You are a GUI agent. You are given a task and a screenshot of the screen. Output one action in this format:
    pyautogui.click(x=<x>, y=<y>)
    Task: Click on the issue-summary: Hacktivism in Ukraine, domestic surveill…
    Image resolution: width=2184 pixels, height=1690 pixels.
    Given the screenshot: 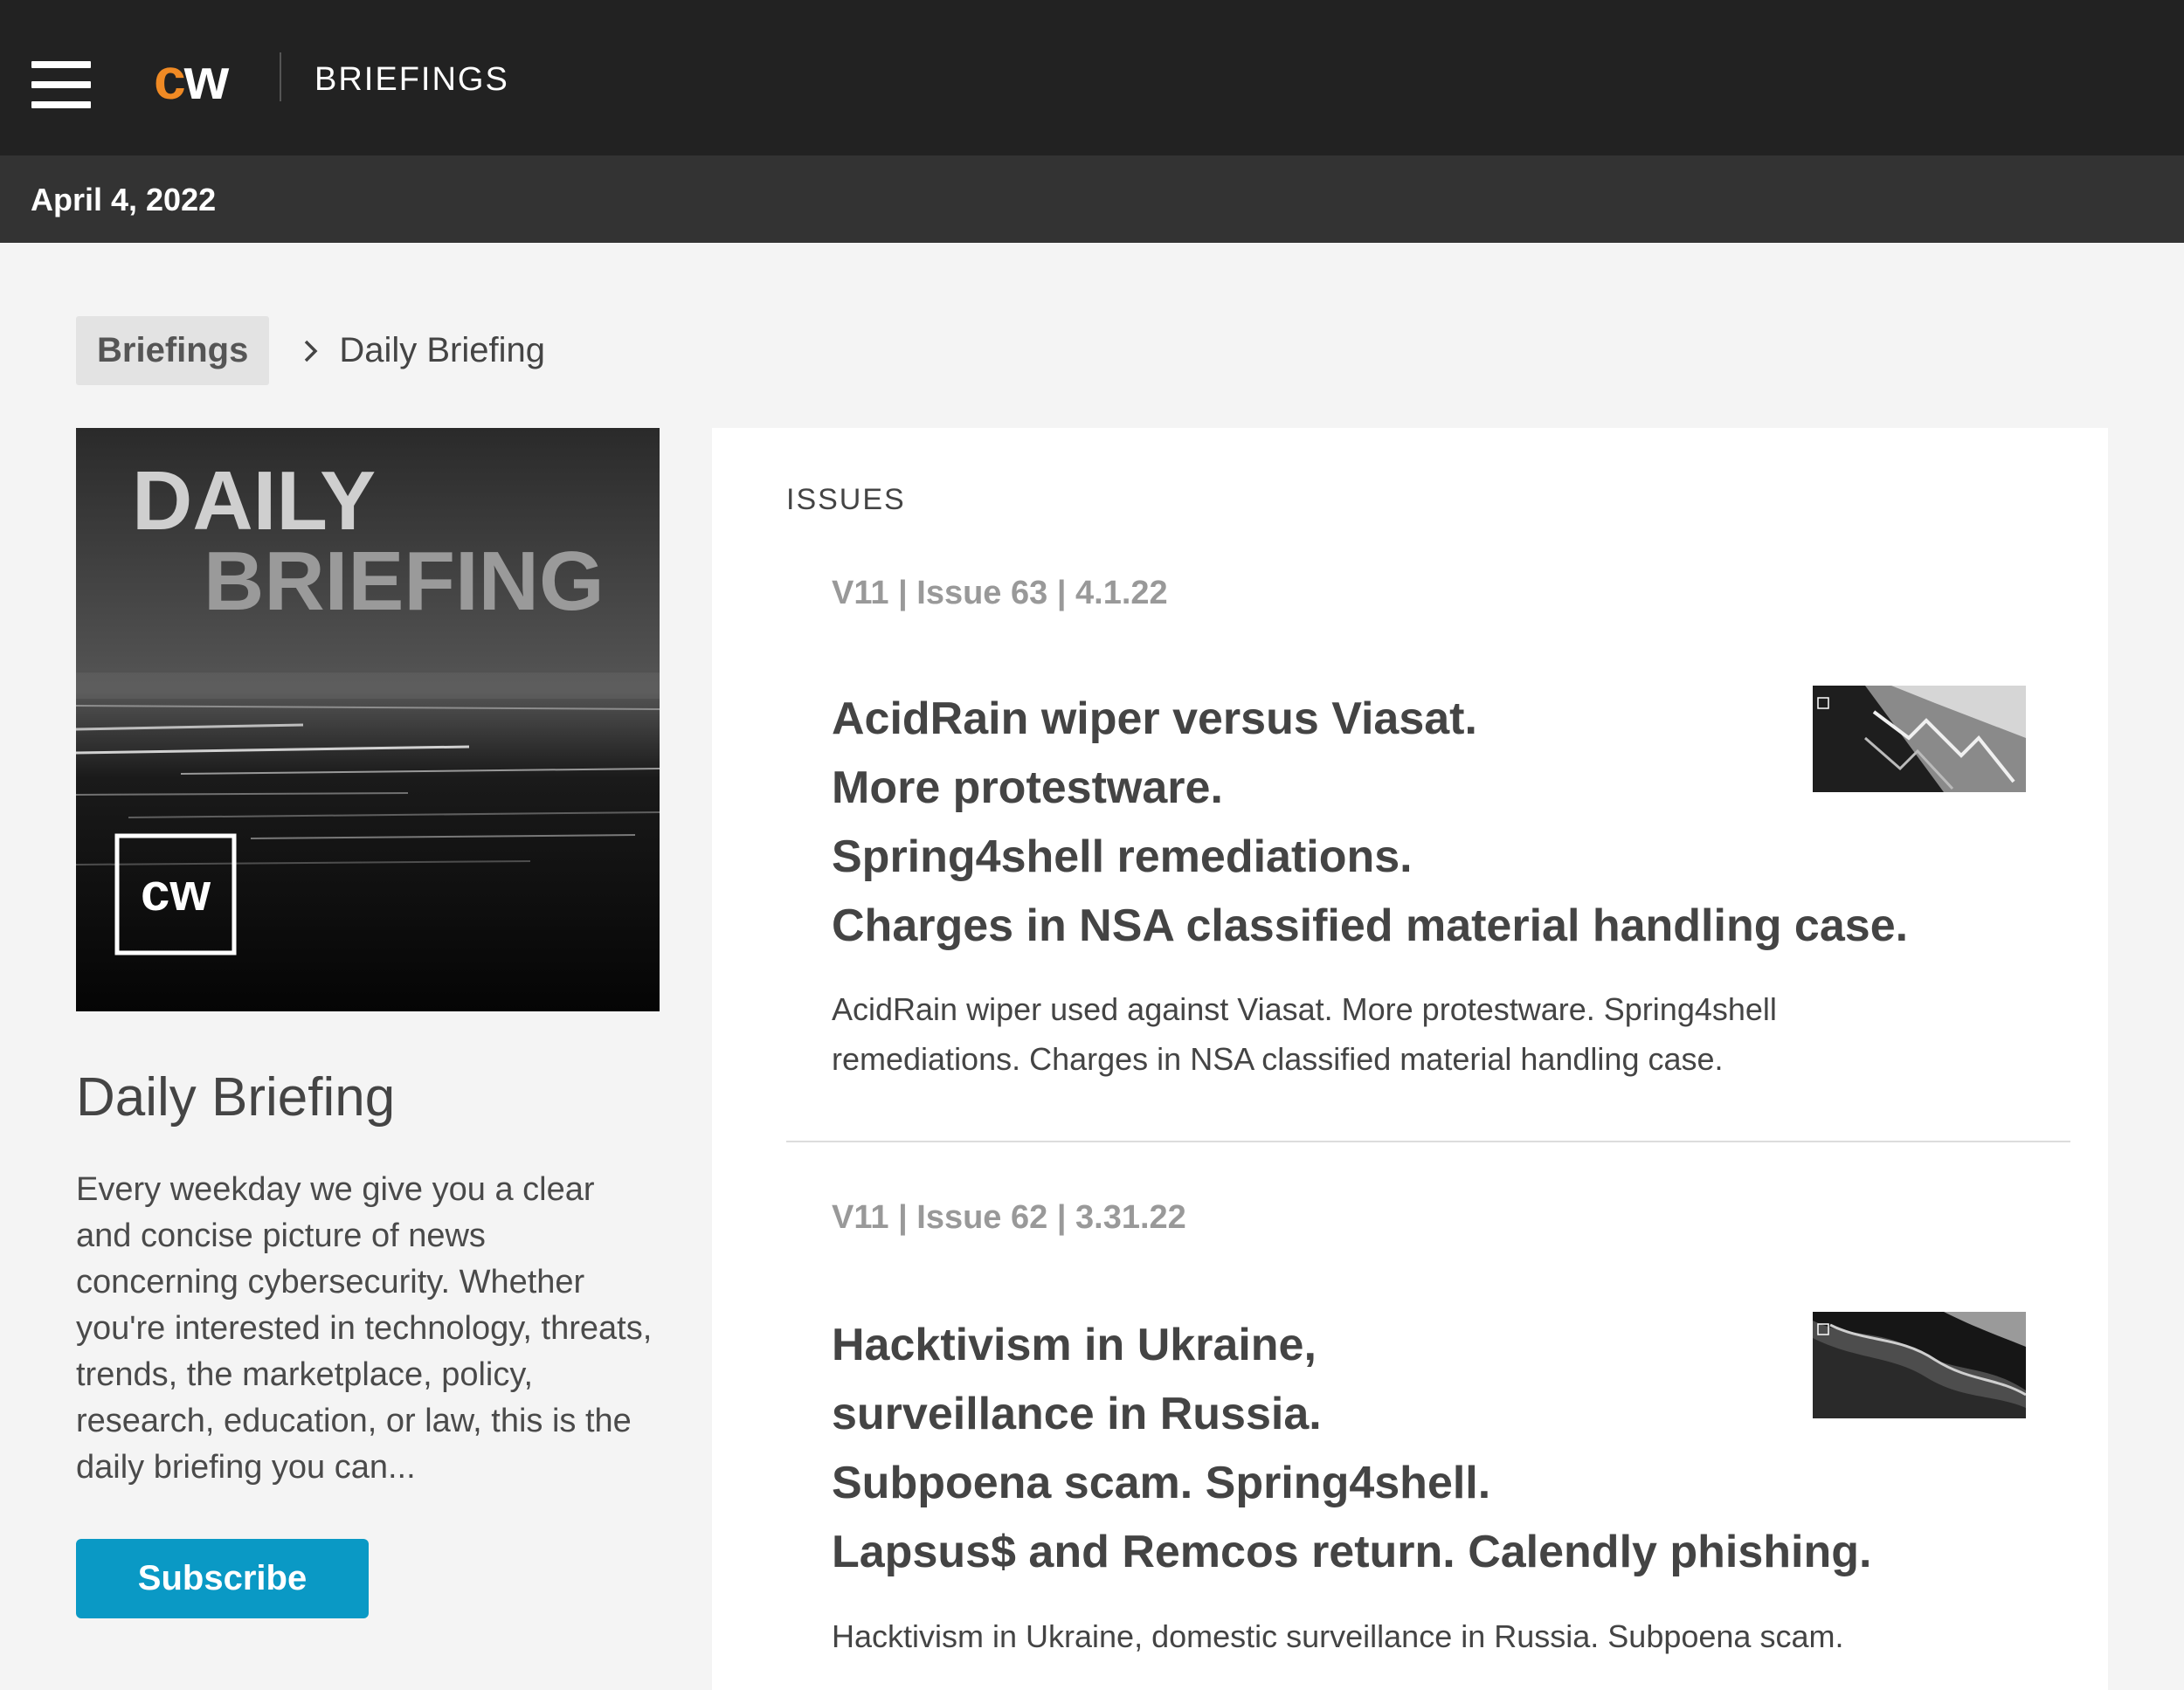 What is the action you would take?
    pyautogui.click(x=1338, y=1636)
    